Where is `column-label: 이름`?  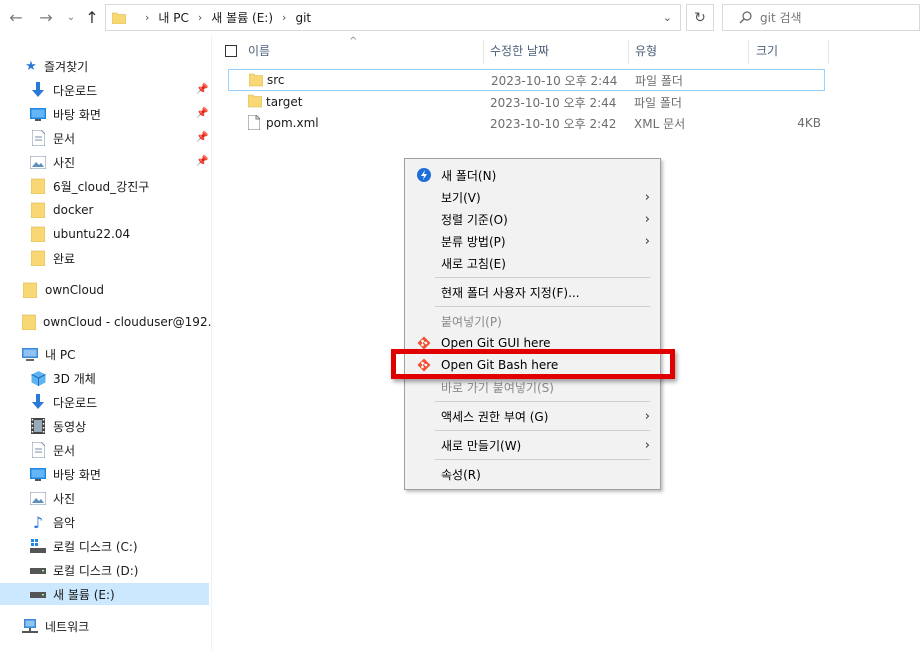 column-label: 이름 is located at coordinates (259, 50).